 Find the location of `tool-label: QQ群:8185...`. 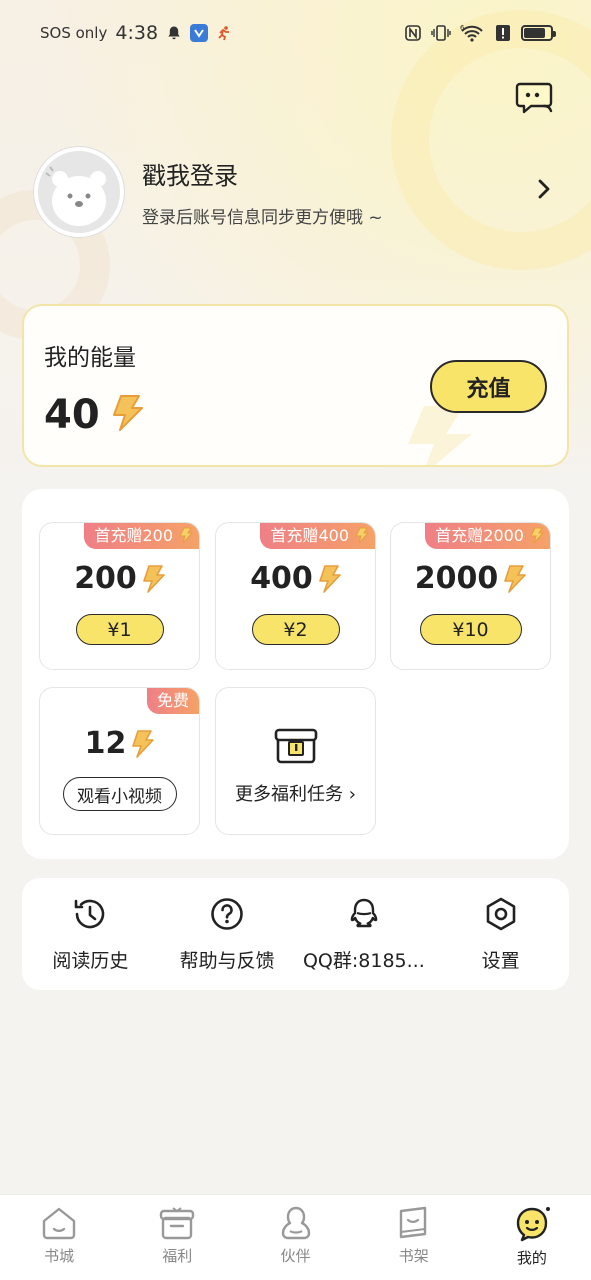

tool-label: QQ群:8185... is located at coordinates (363, 961).